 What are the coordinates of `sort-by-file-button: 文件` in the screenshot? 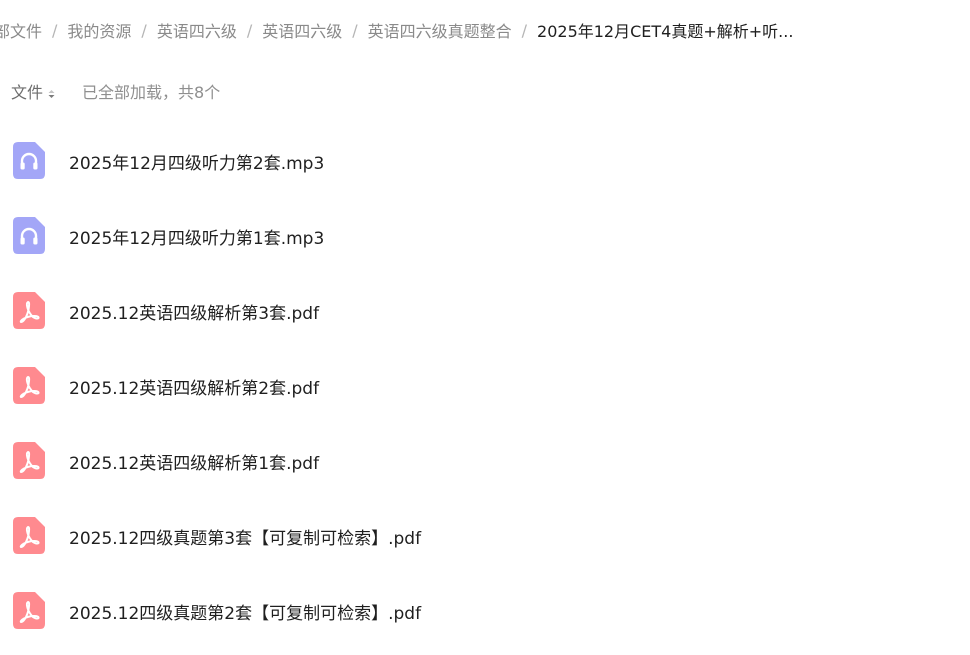 It's located at (33, 91).